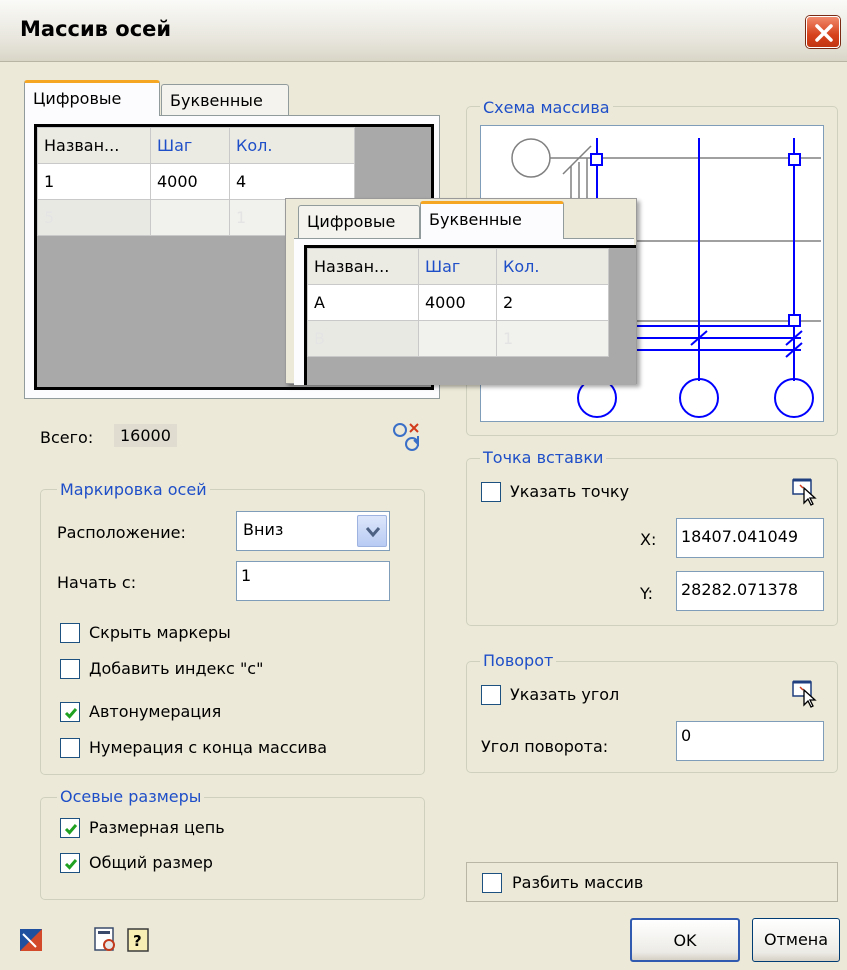 Image resolution: width=847 pixels, height=970 pixels. I want to click on chevron-down-icon, so click(373, 532).